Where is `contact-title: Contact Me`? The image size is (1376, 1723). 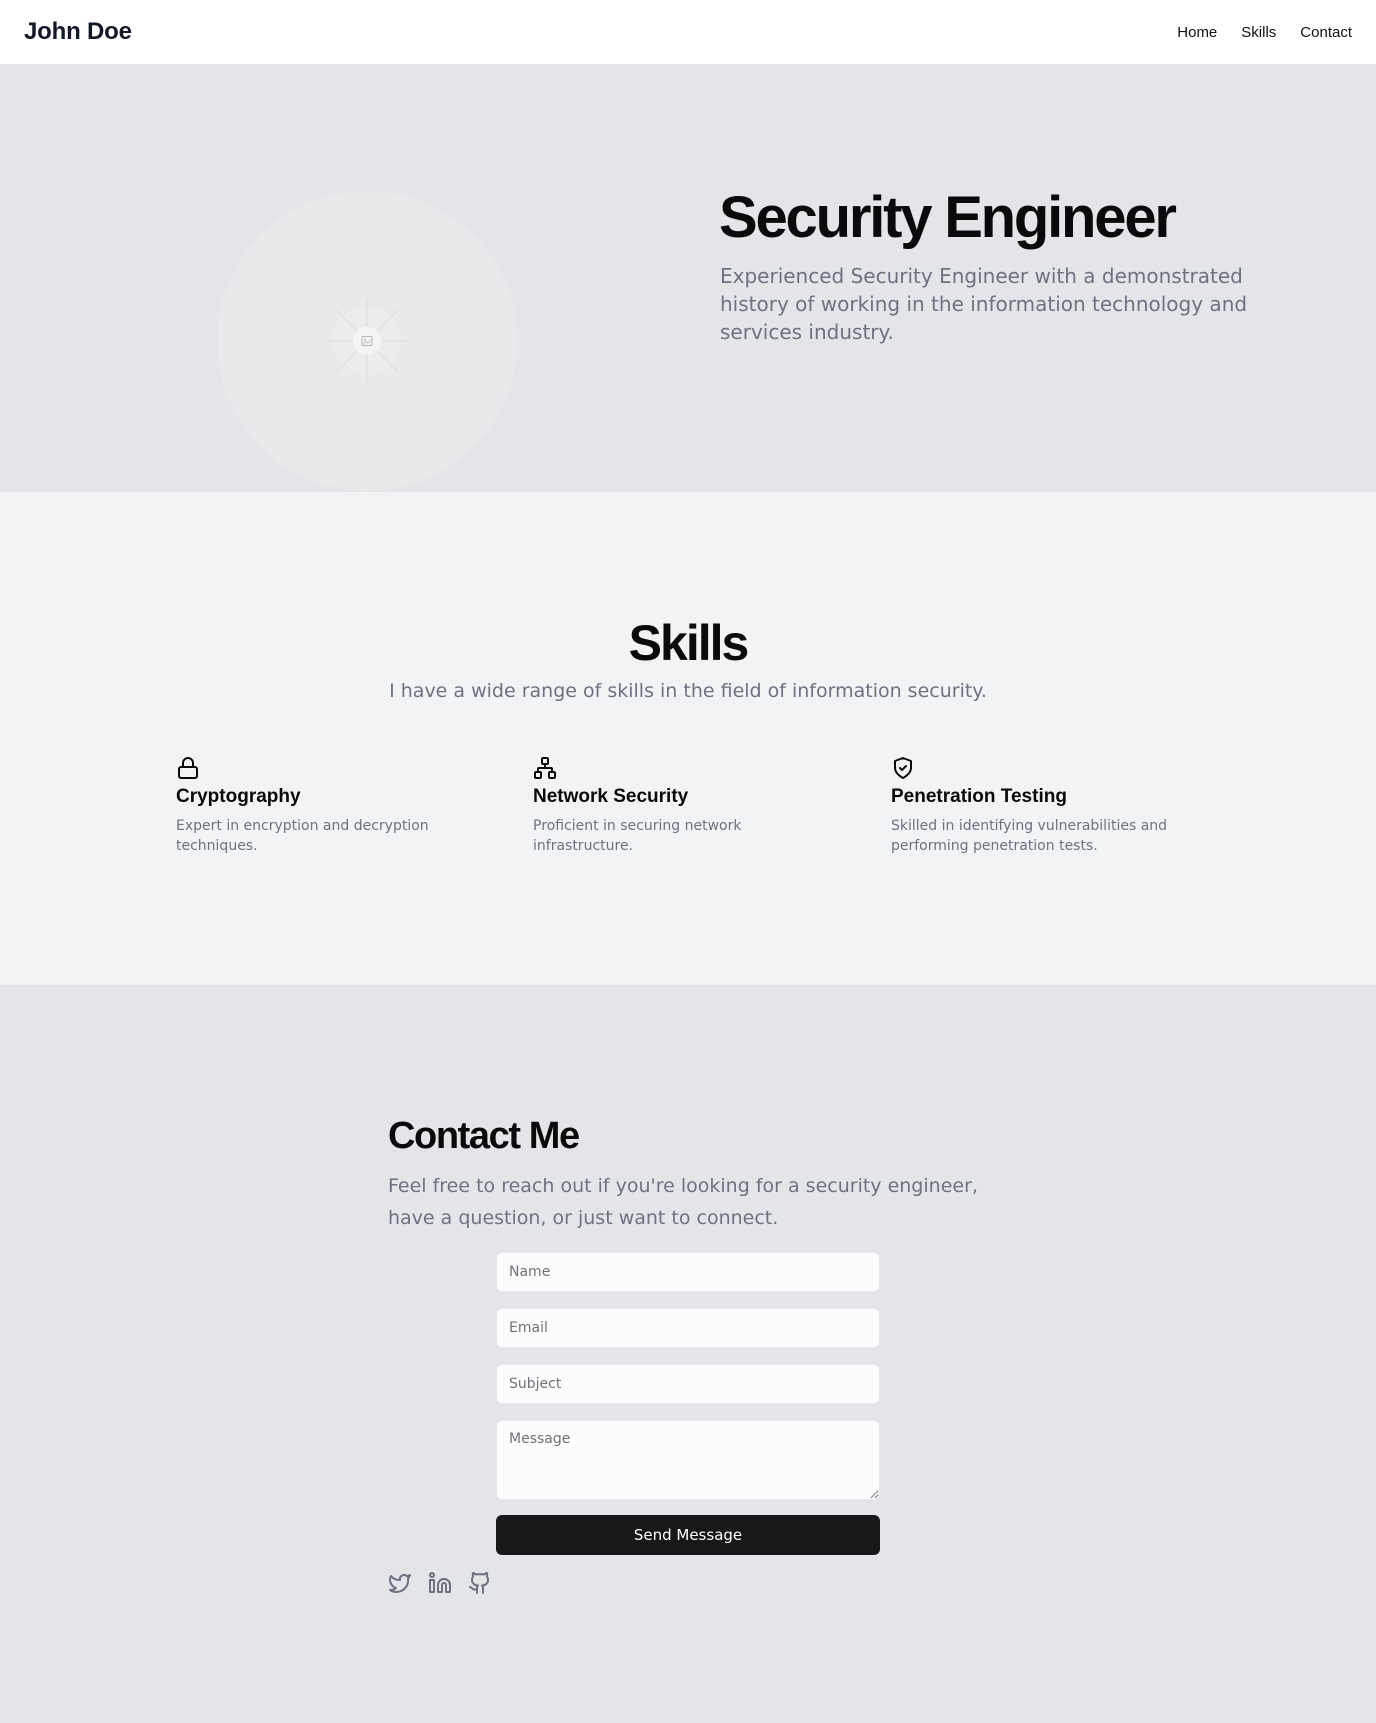 contact-title: Contact Me is located at coordinates (484, 1136).